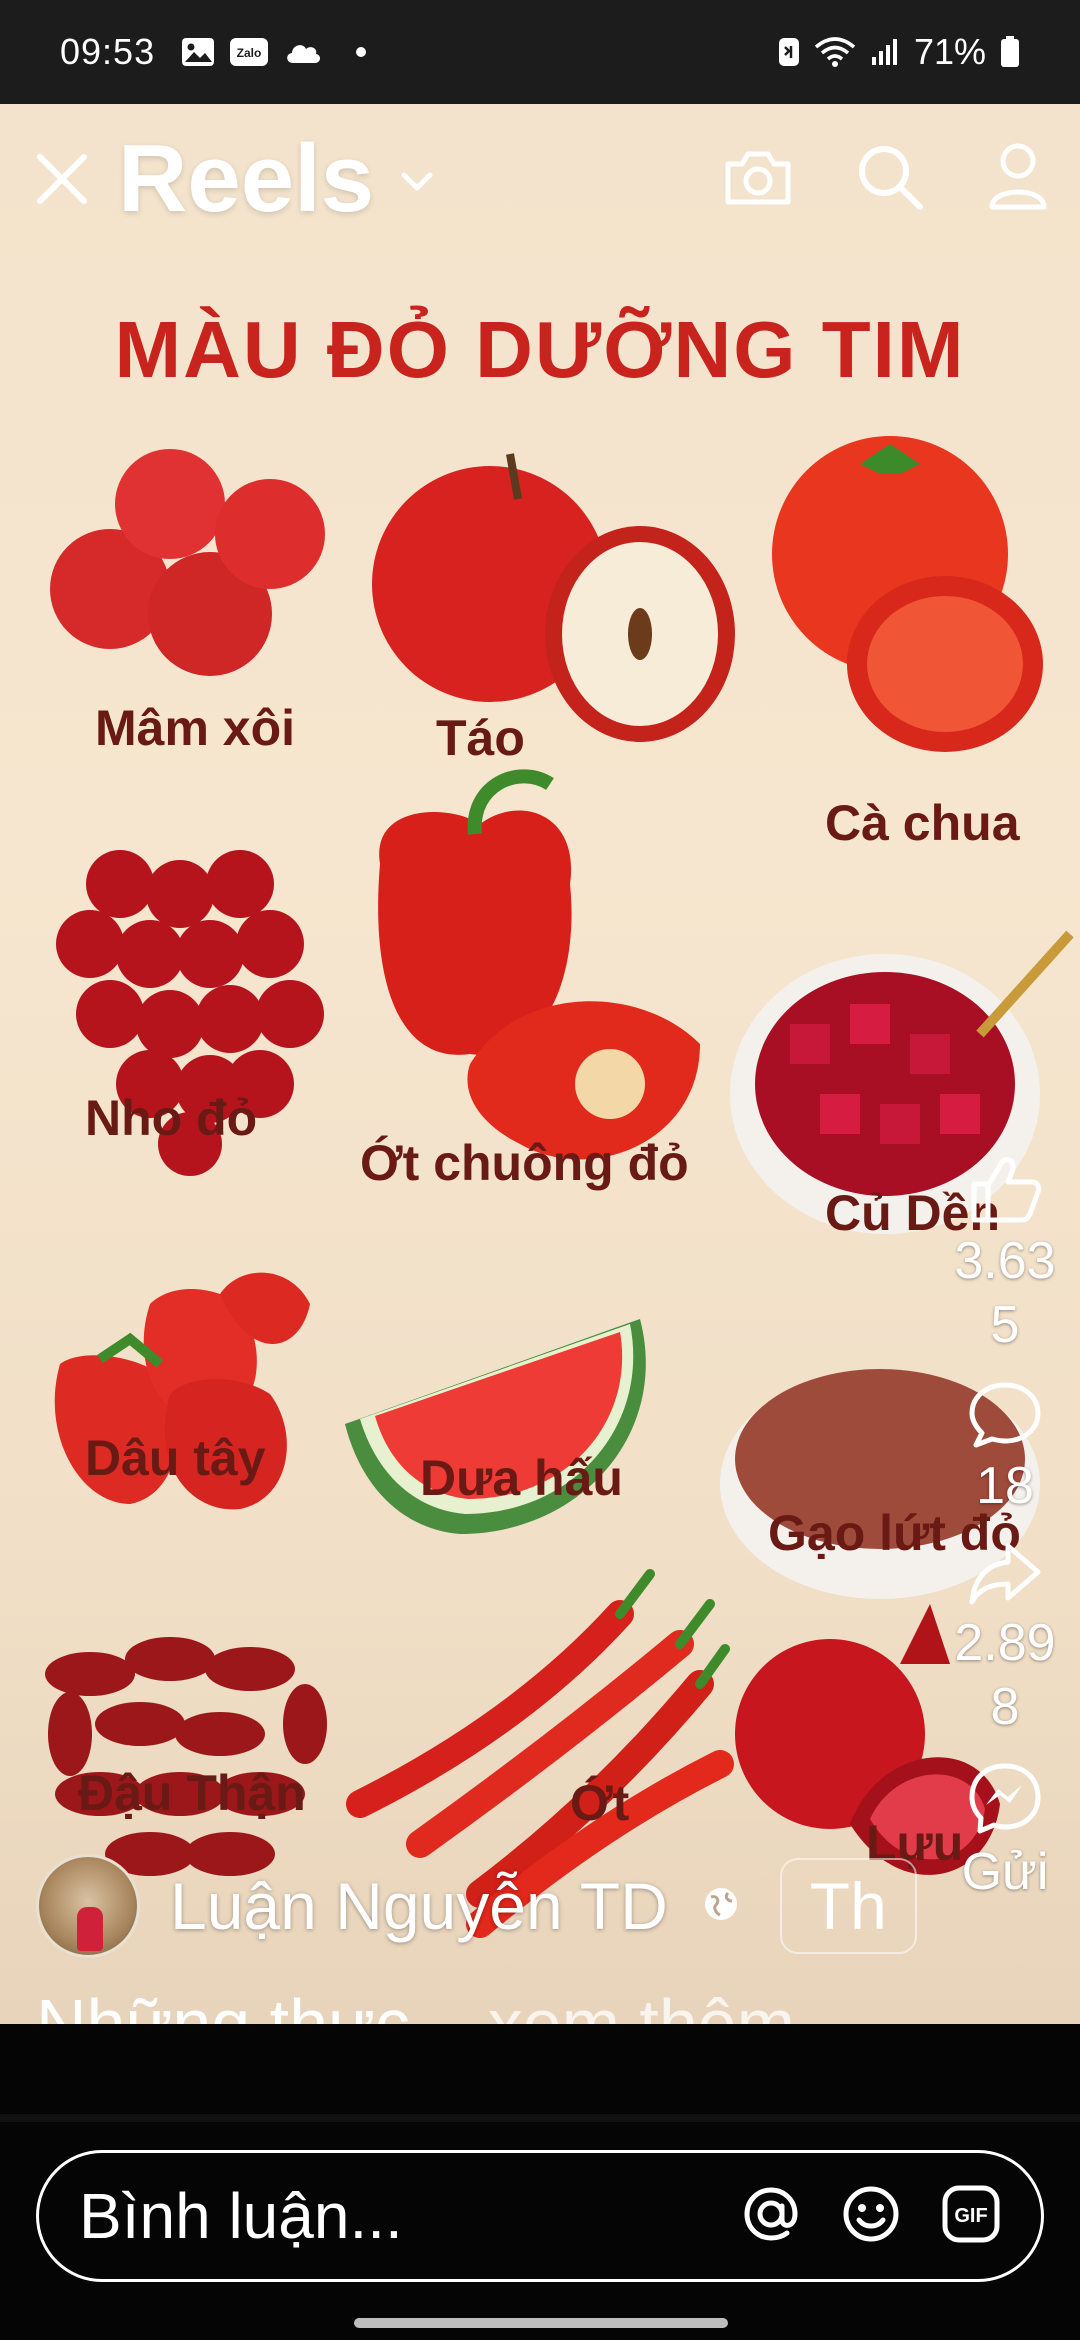  I want to click on status-time: 09:53, so click(108, 51).